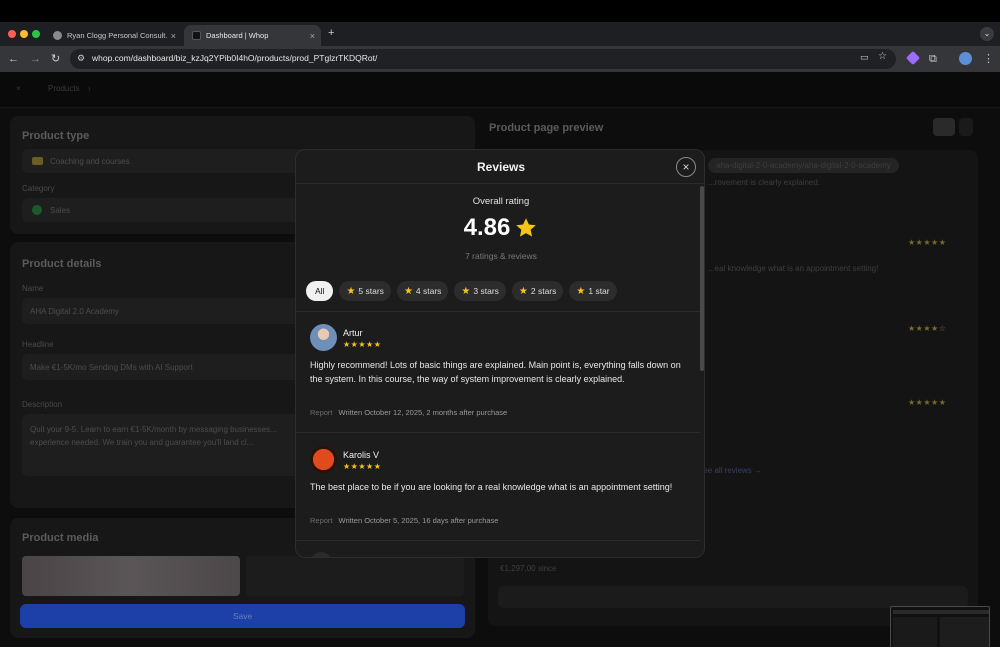 This screenshot has width=1000, height=647. What do you see at coordinates (965, 58) in the screenshot?
I see `profile-avatar` at bounding box center [965, 58].